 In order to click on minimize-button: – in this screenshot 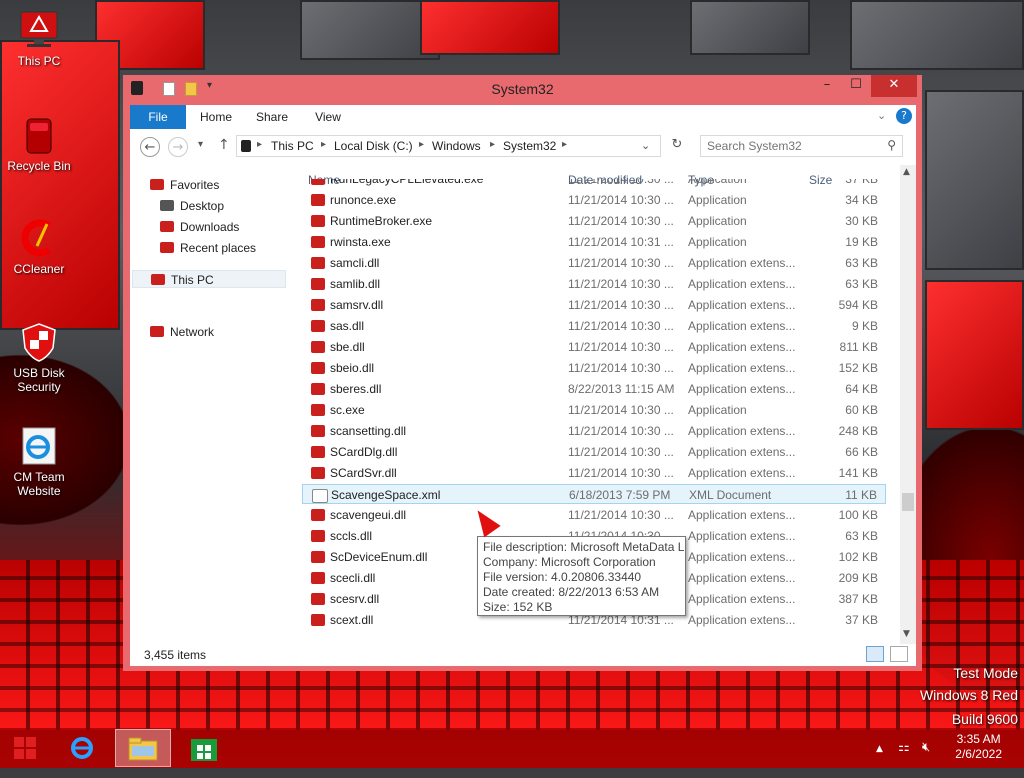, I will do `click(827, 86)`.